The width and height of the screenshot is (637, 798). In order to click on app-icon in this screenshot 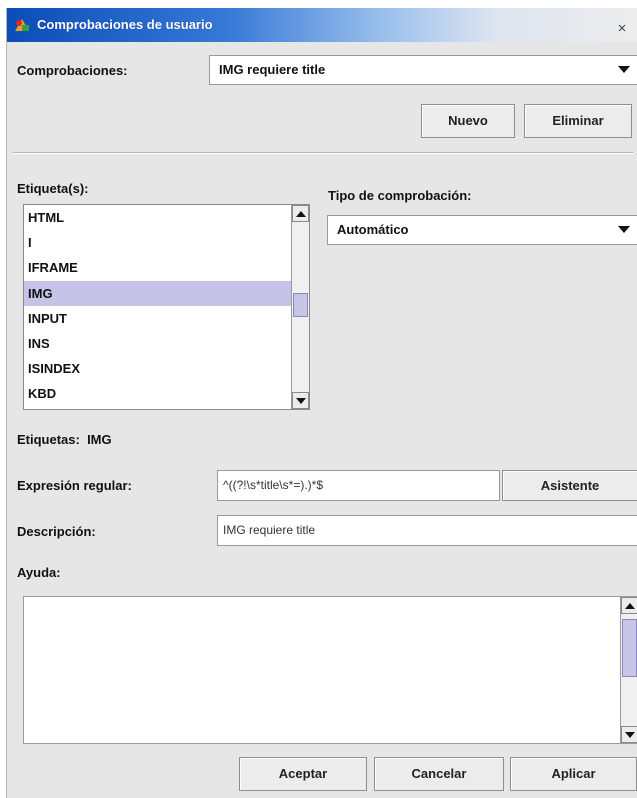, I will do `click(22, 25)`.